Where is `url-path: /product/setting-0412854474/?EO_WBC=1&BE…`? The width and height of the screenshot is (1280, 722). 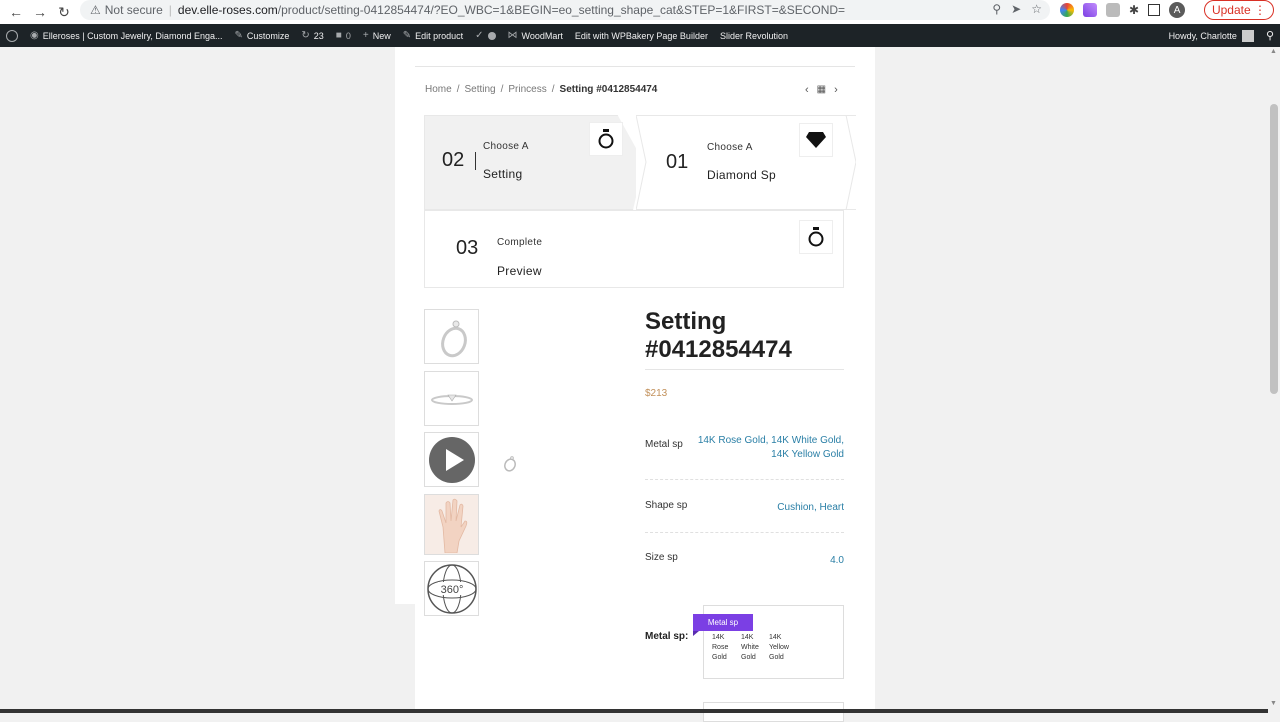
url-path: /product/setting-0412854474/?EO_WBC=1&BE… is located at coordinates (561, 10).